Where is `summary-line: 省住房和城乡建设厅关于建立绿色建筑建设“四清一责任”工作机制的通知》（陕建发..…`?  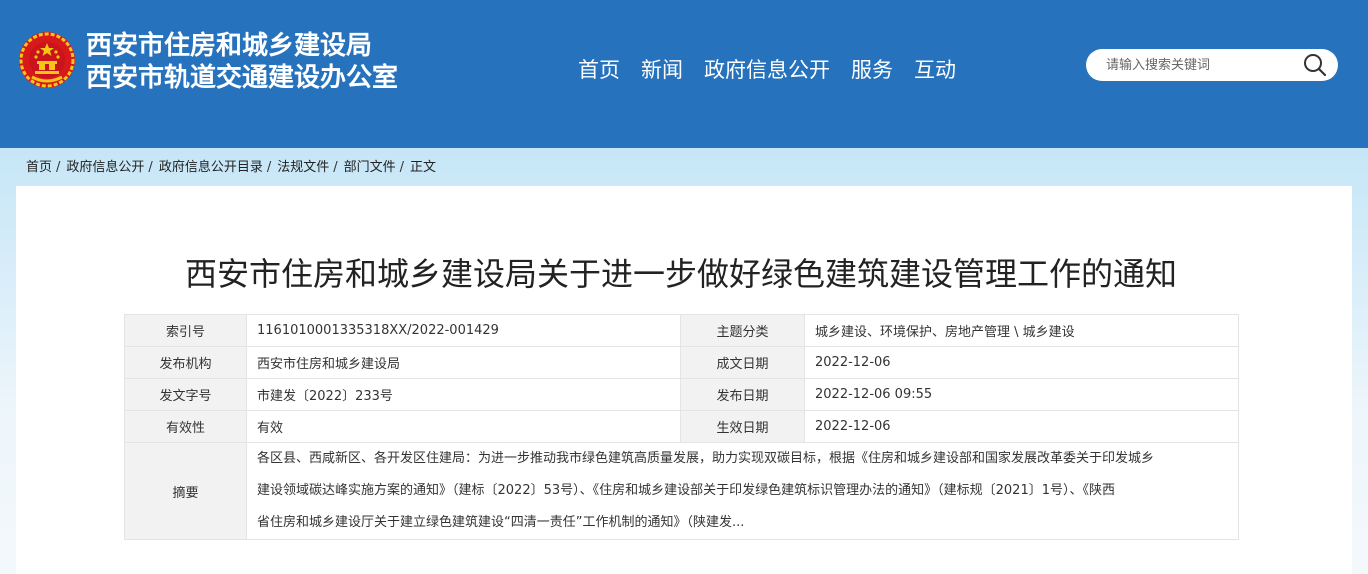
summary-line: 省住房和城乡建设厅关于建立绿色建筑建设“四清一责任”工作机制的通知》（陕建发..… is located at coordinates (501, 522).